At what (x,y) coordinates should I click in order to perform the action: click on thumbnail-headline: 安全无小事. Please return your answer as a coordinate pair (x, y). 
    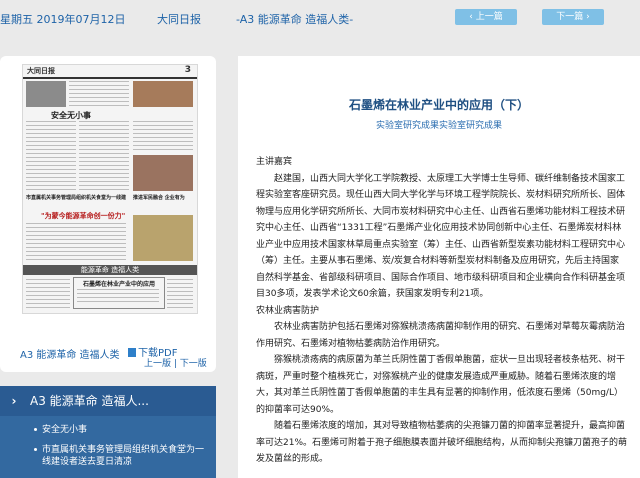
    Looking at the image, I should click on (71, 115).